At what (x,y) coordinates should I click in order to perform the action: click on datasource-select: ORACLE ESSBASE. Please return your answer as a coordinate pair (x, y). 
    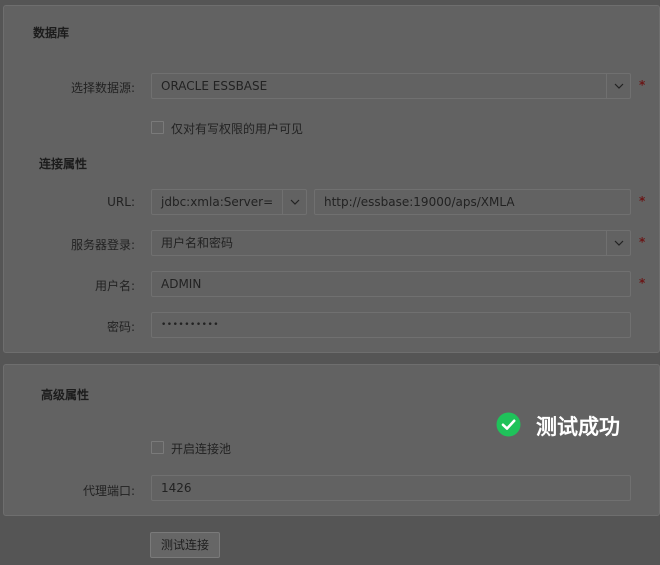
    Looking at the image, I should click on (391, 86).